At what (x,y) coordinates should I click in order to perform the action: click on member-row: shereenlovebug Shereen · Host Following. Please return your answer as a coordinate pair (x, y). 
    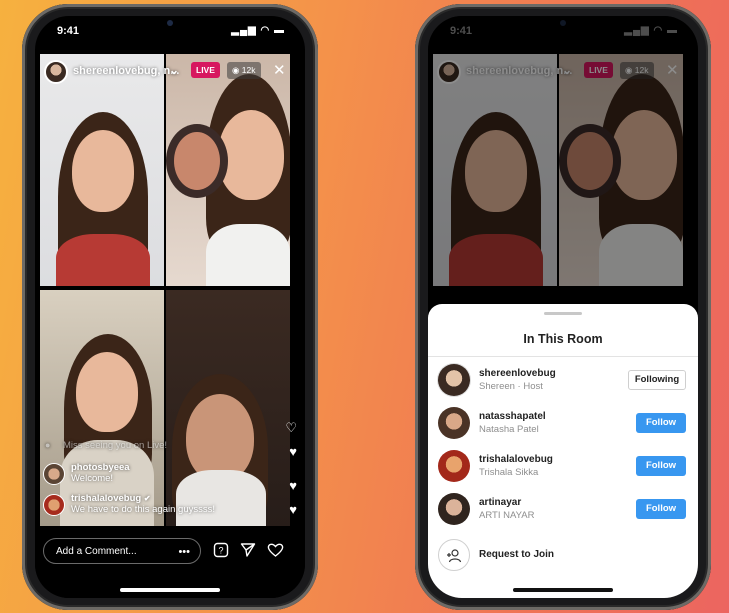
    Looking at the image, I should click on (563, 381).